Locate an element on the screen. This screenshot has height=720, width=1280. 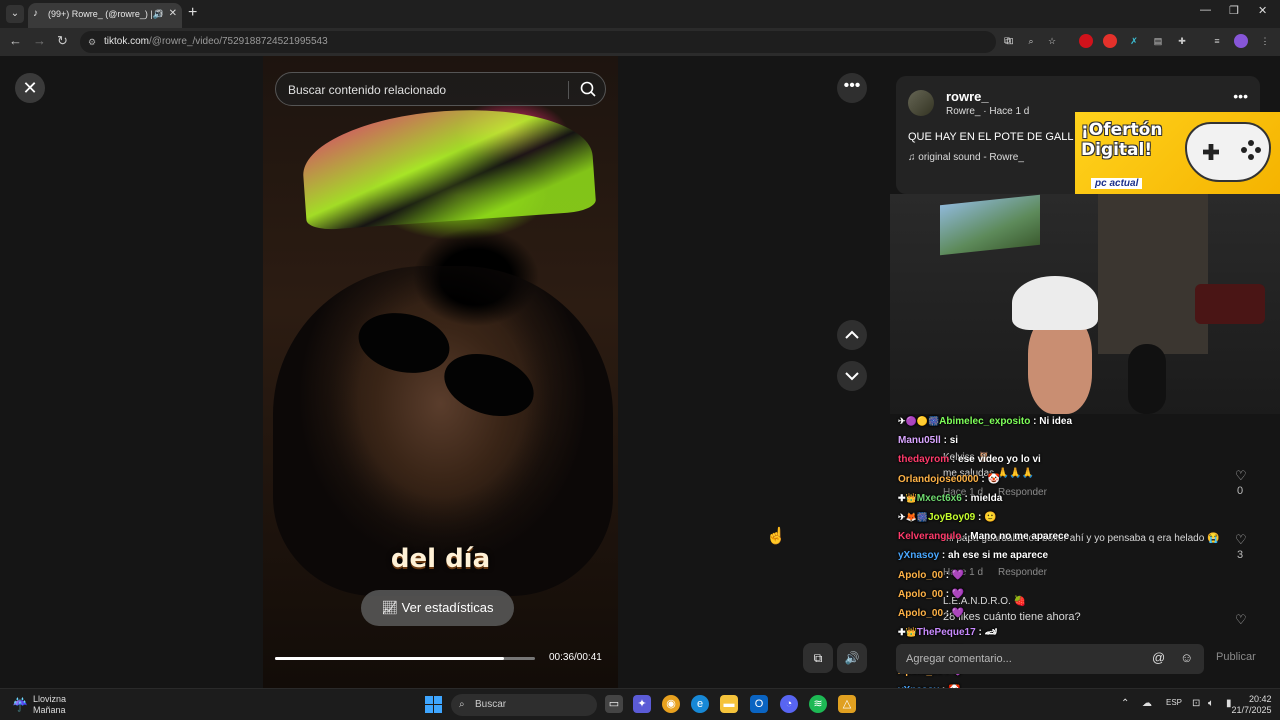
next-video-button is located at coordinates (852, 376).